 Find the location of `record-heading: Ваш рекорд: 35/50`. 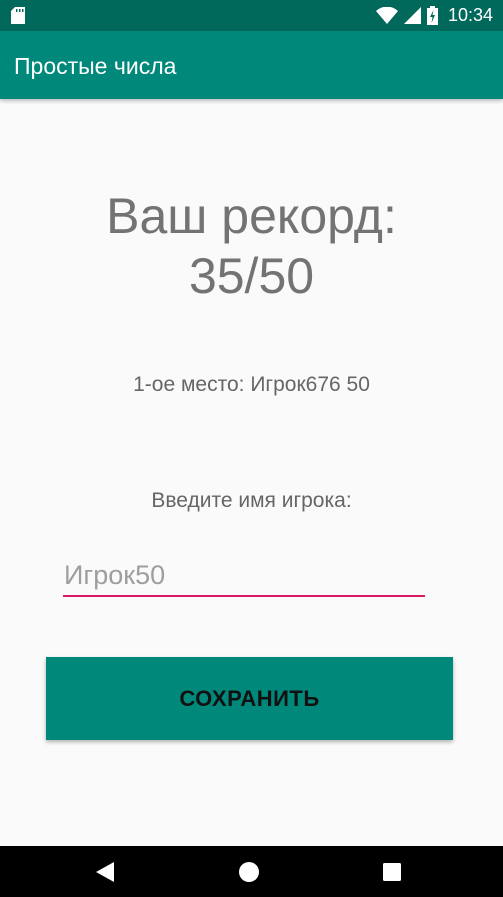

record-heading: Ваш рекорд: 35/50 is located at coordinates (251, 246).